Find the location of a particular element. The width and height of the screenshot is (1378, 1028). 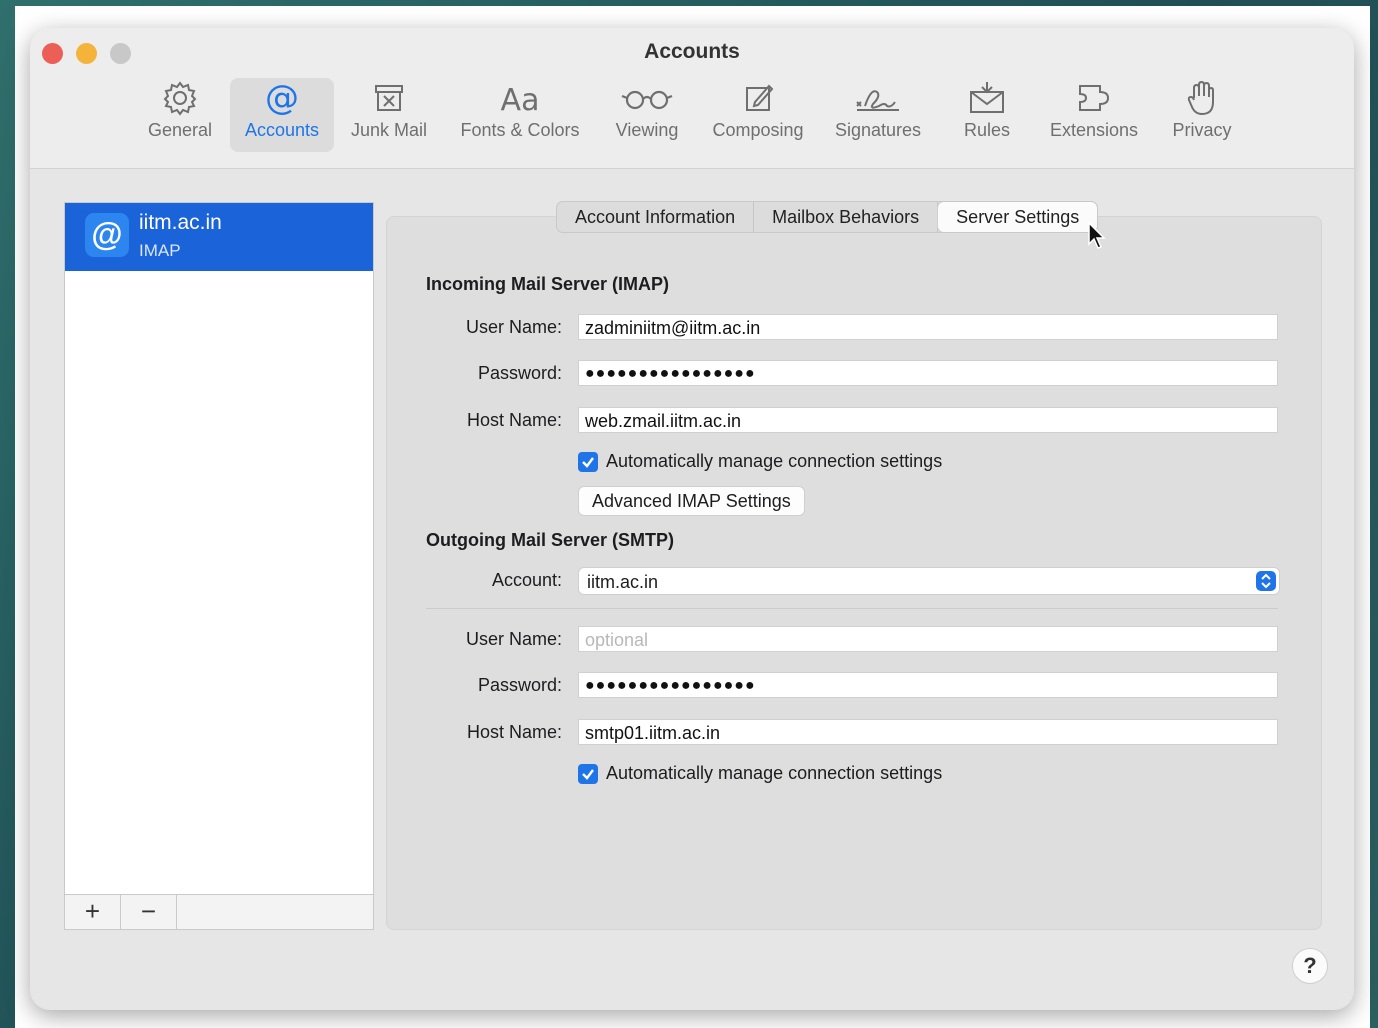

toolbar-signatures-label: Signatures is located at coordinates (878, 130).